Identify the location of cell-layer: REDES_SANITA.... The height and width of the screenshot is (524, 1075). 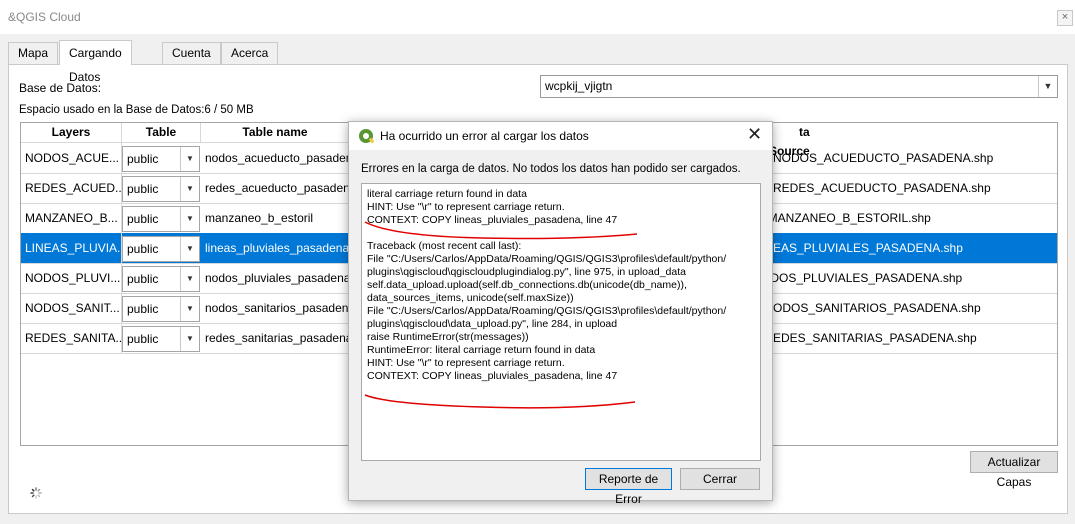
(71, 338).